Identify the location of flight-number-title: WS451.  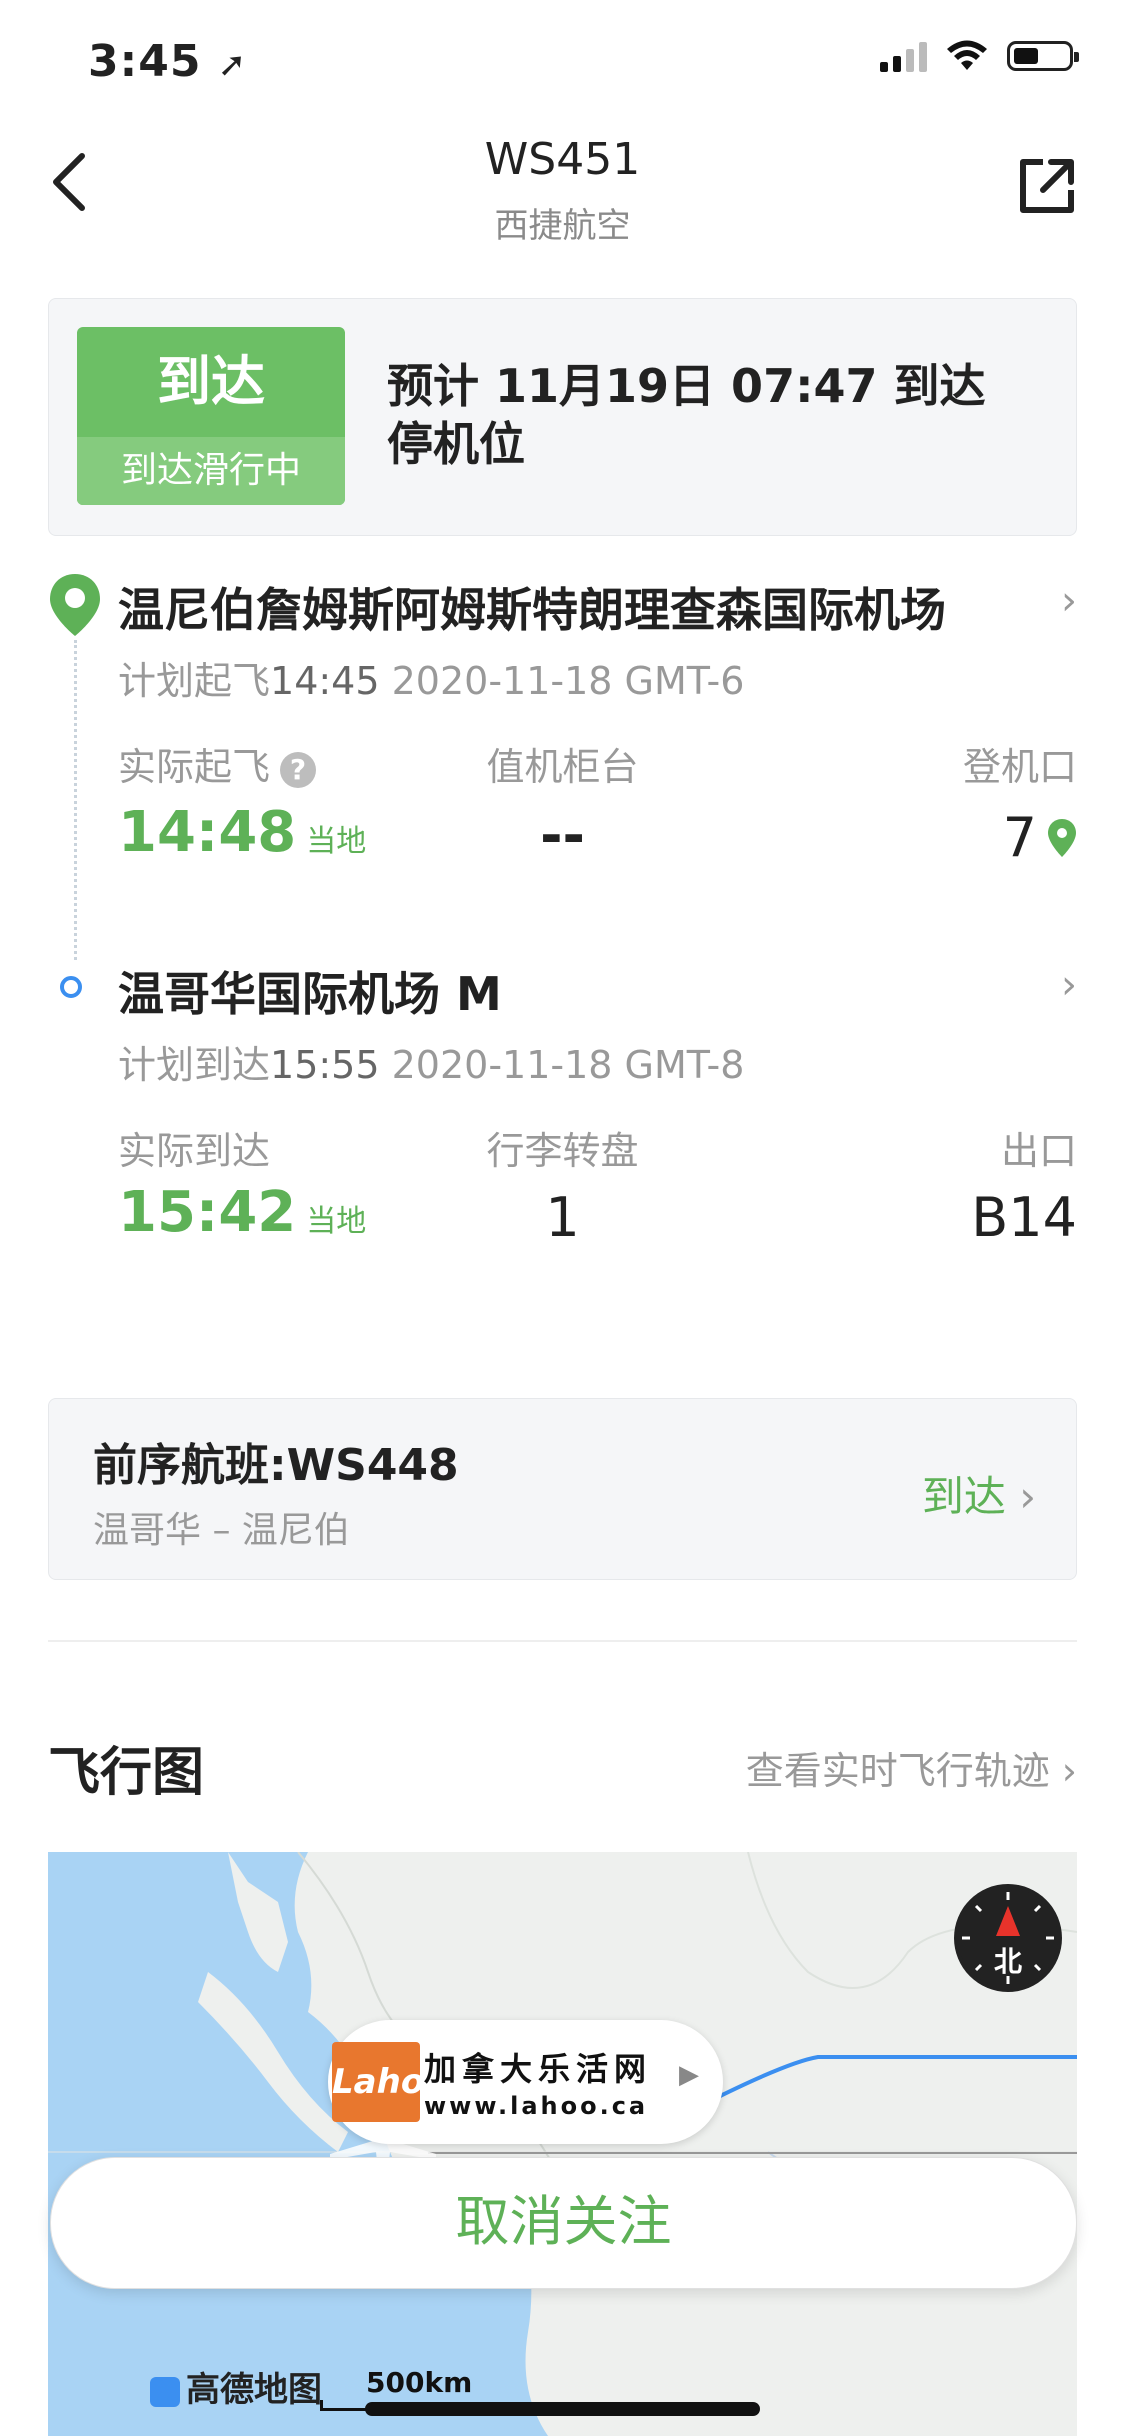
(562, 159).